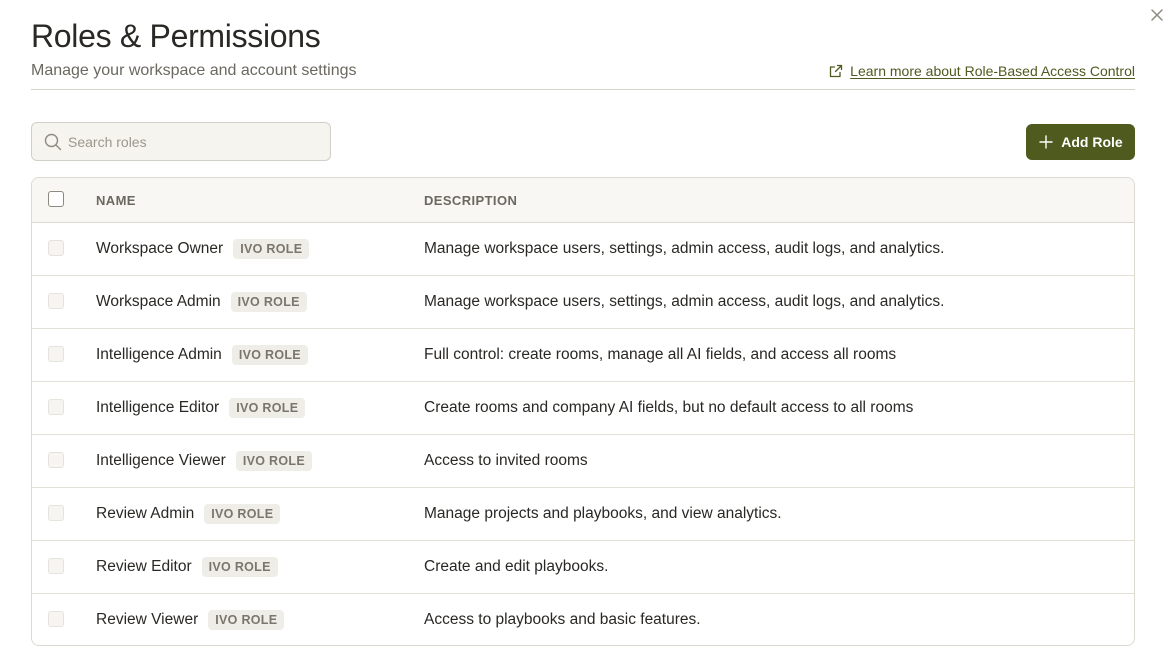 The height and width of the screenshot is (665, 1175). I want to click on role-name: Review Editor, so click(144, 566).